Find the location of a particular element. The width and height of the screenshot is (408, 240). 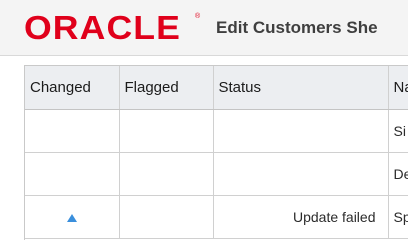

status-cell: Update failed is located at coordinates (301, 217).